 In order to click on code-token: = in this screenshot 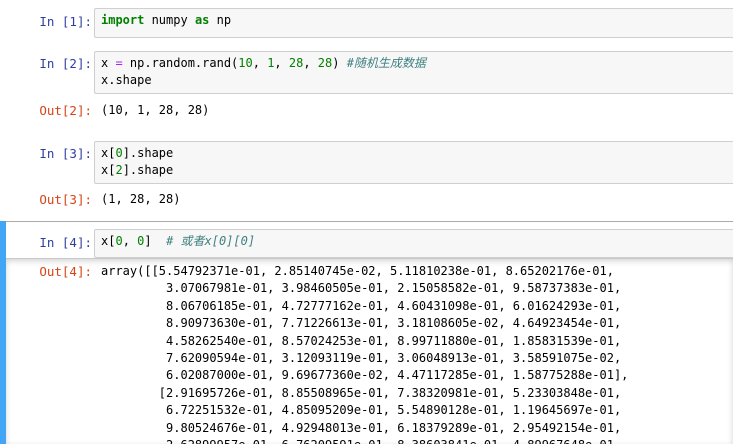, I will do `click(119, 63)`.